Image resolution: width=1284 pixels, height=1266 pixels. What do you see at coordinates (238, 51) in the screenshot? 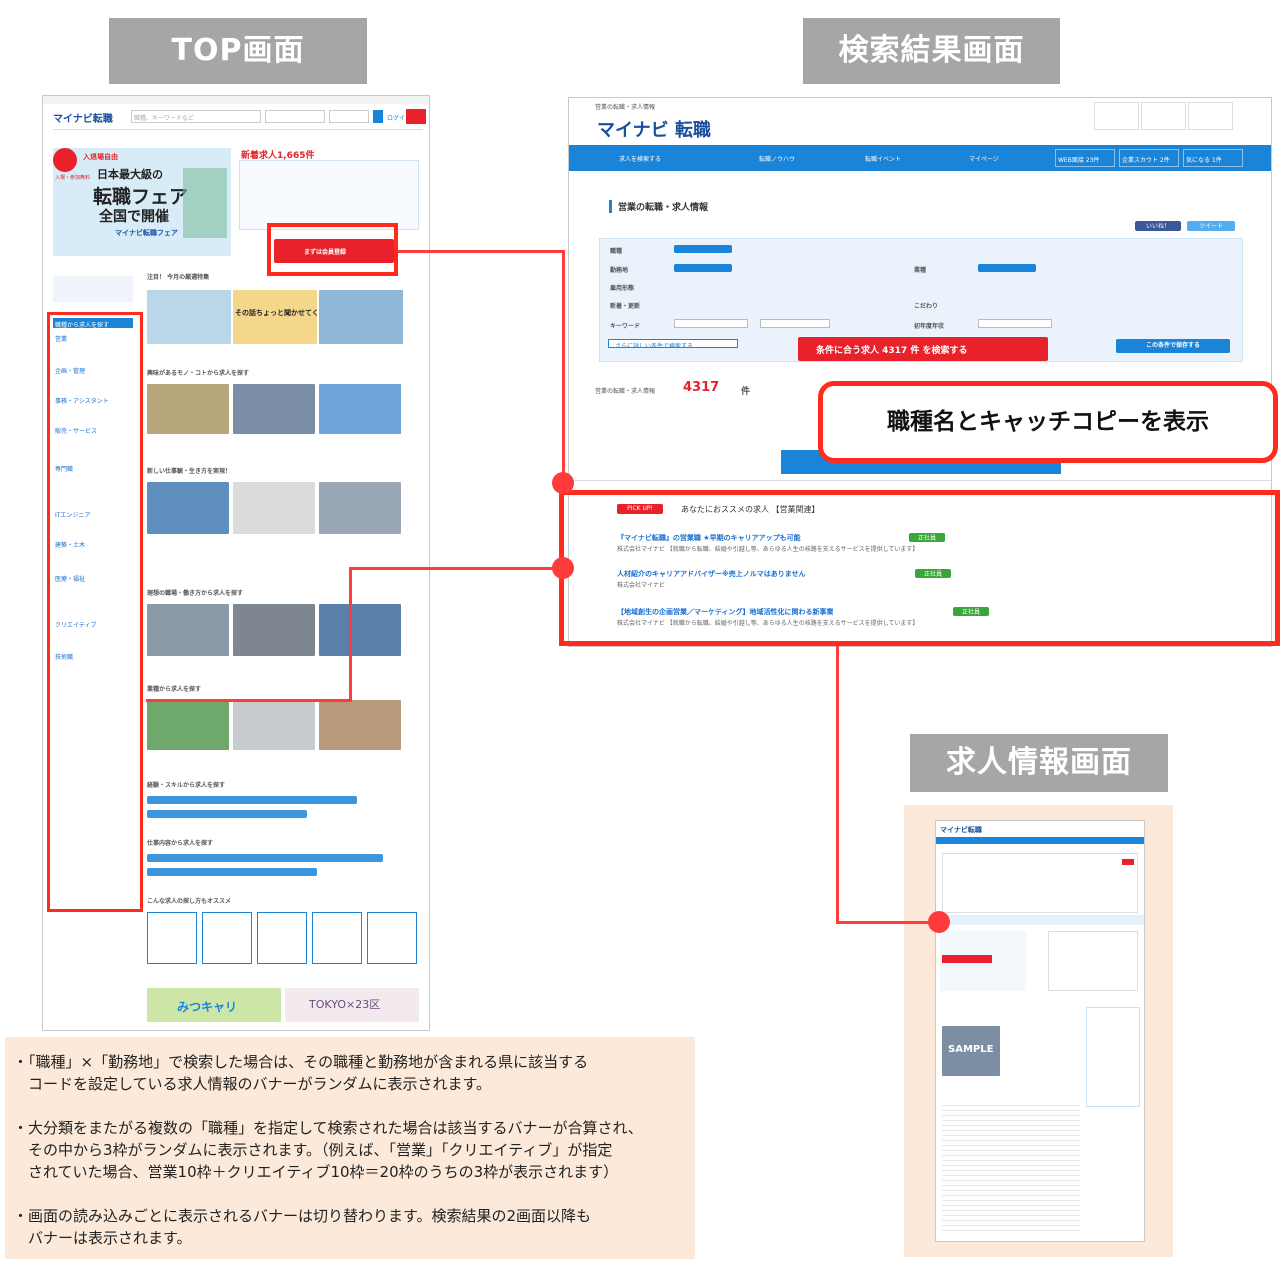
I see `top-screen-label: TOP画面` at bounding box center [238, 51].